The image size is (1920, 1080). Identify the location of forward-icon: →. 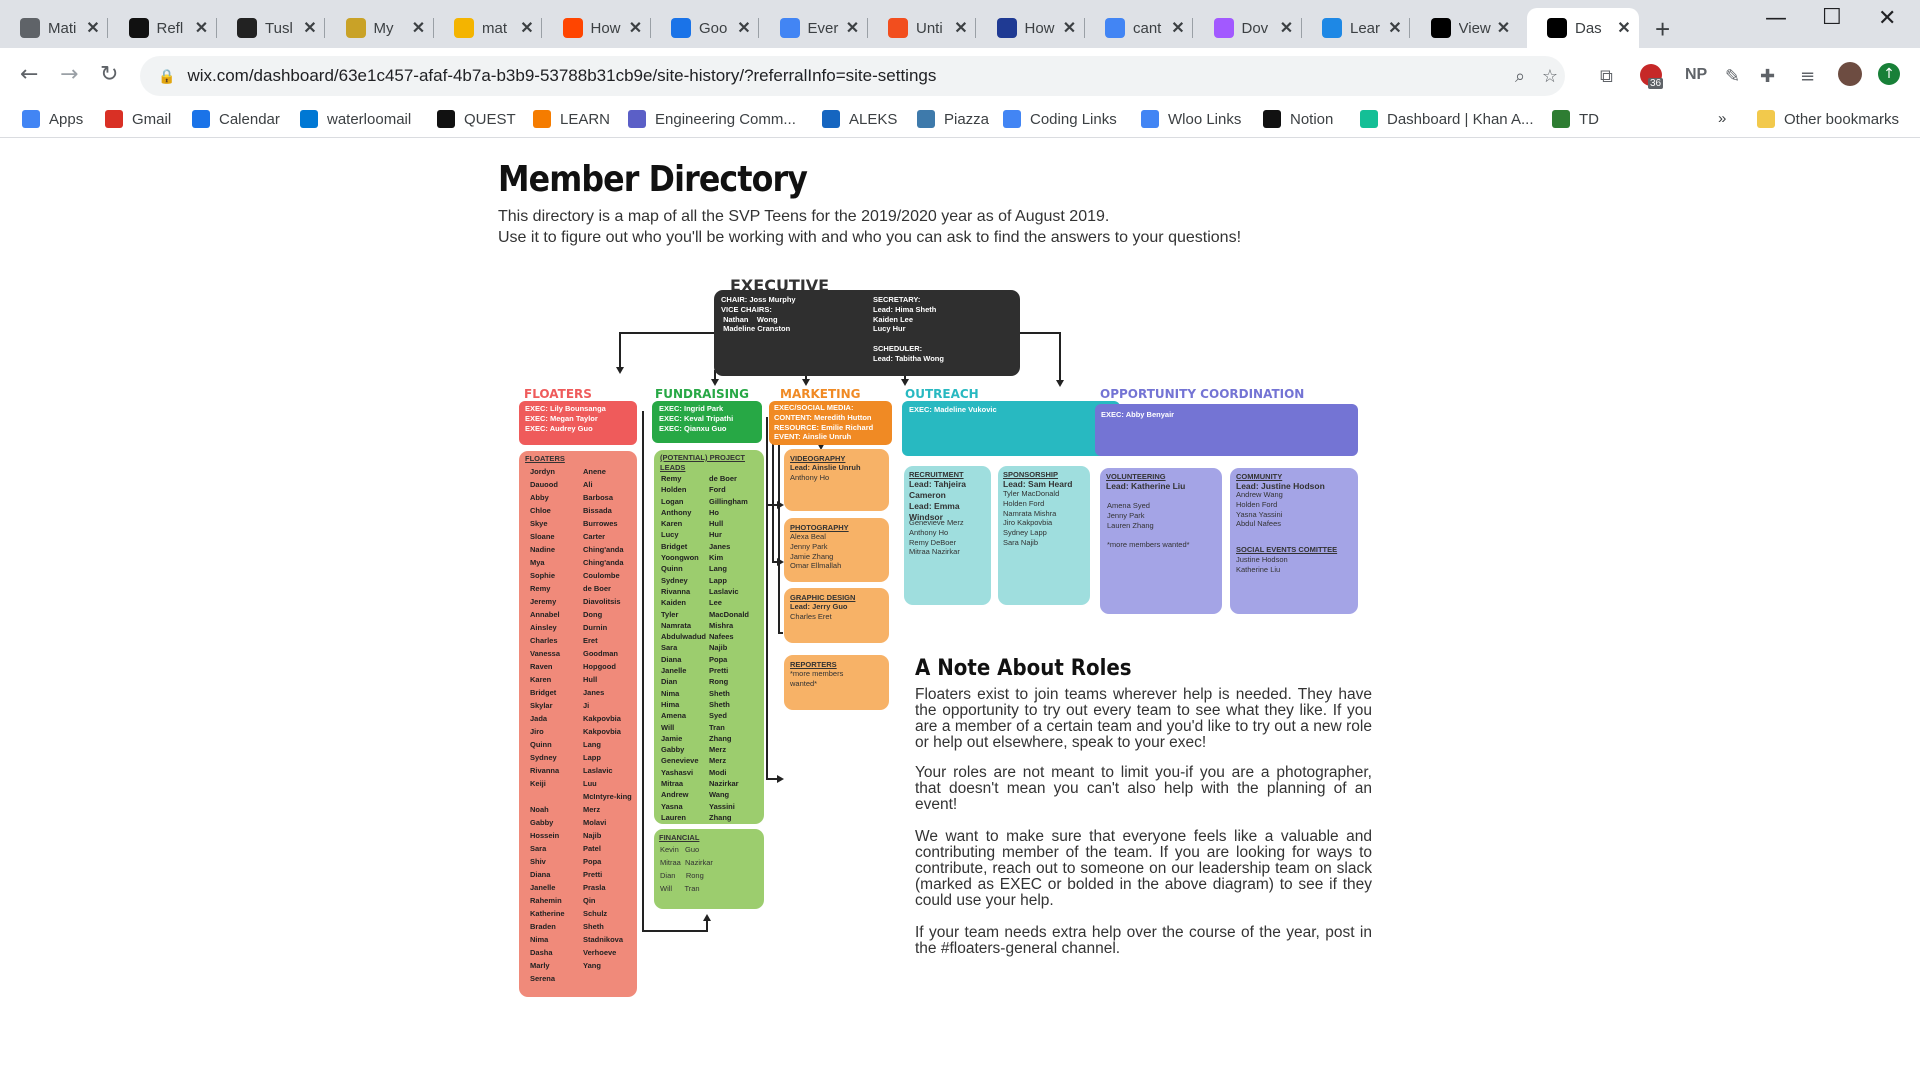
(69, 74).